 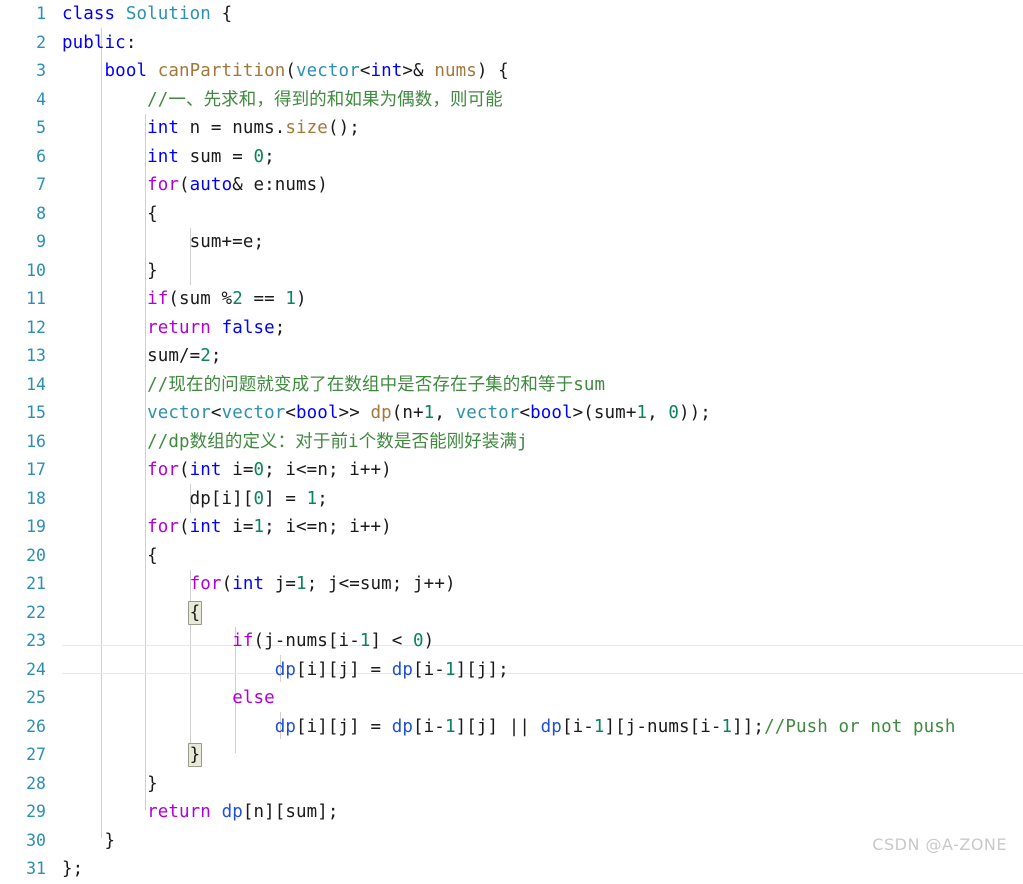 What do you see at coordinates (240, 641) in the screenshot?
I see `line-source: if(j-nums[i-1] < 0)` at bounding box center [240, 641].